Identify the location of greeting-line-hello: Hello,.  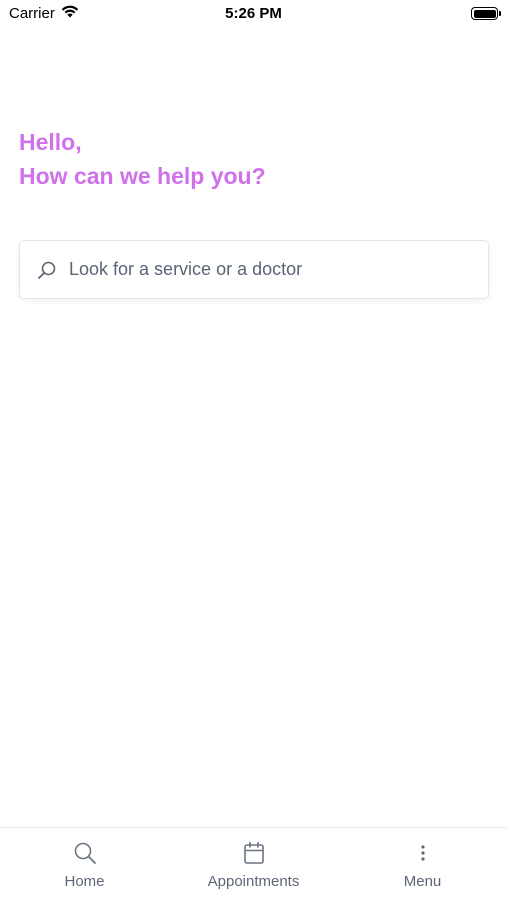
(50, 142).